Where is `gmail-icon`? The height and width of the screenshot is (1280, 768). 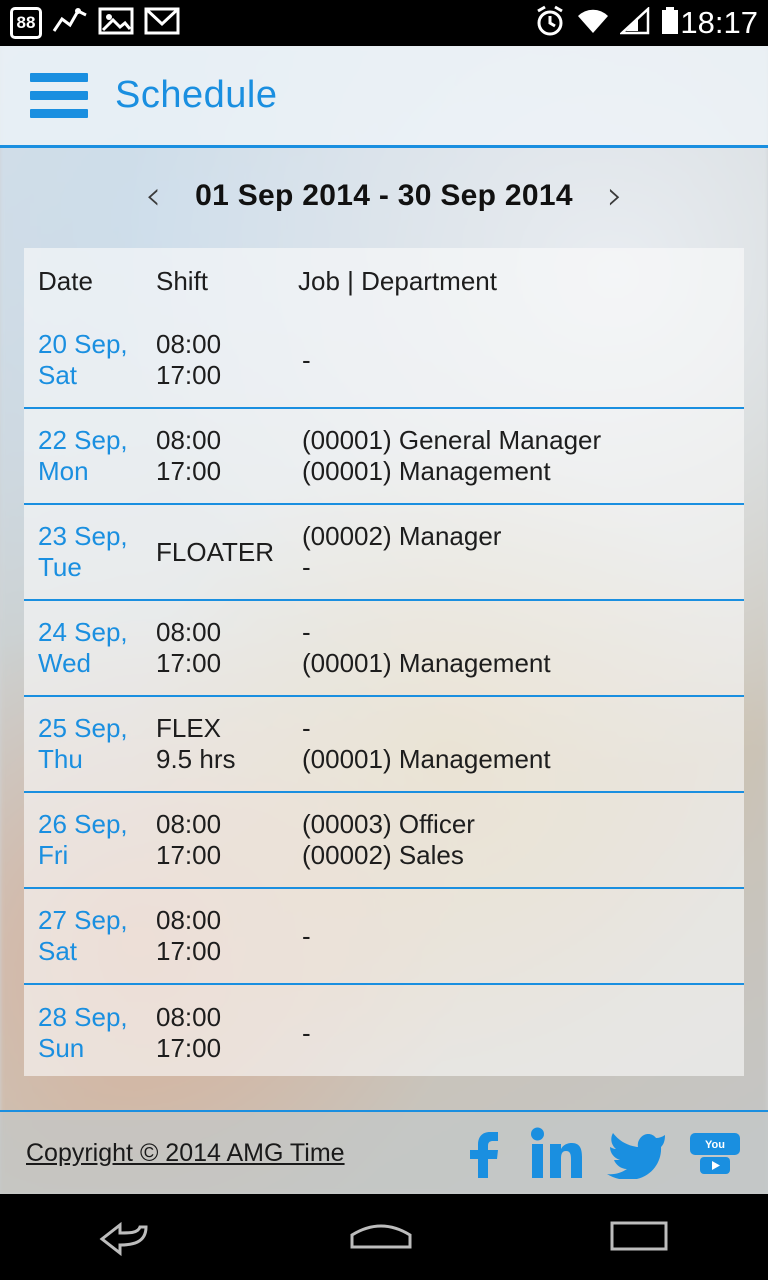
gmail-icon is located at coordinates (162, 23).